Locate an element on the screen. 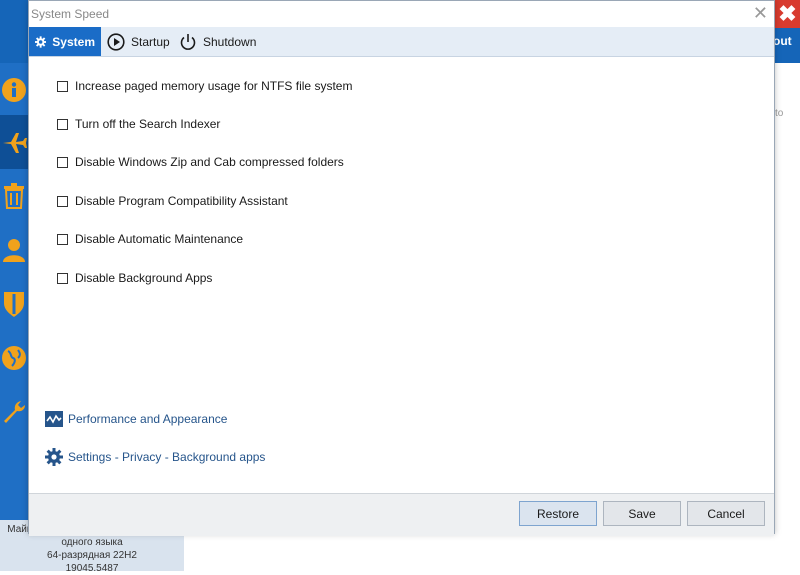  link-privacy-background-apps: Settings - Privacy - Background apps is located at coordinates (155, 457).